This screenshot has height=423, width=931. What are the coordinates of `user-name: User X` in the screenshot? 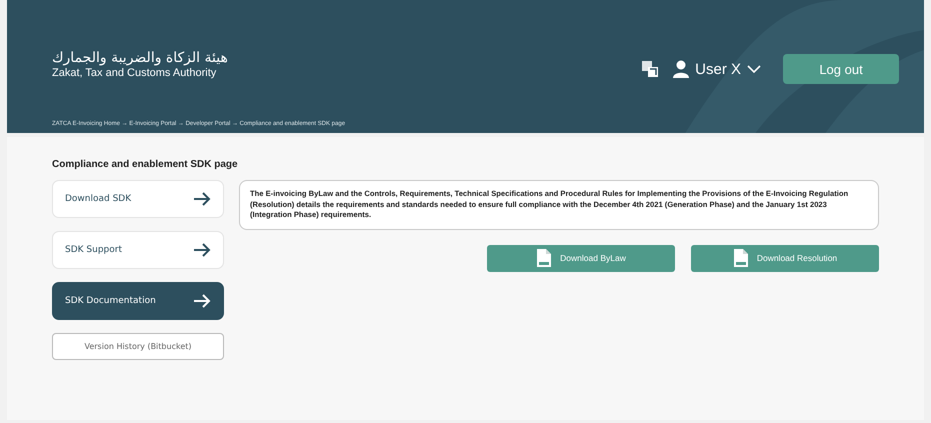 It's located at (718, 69).